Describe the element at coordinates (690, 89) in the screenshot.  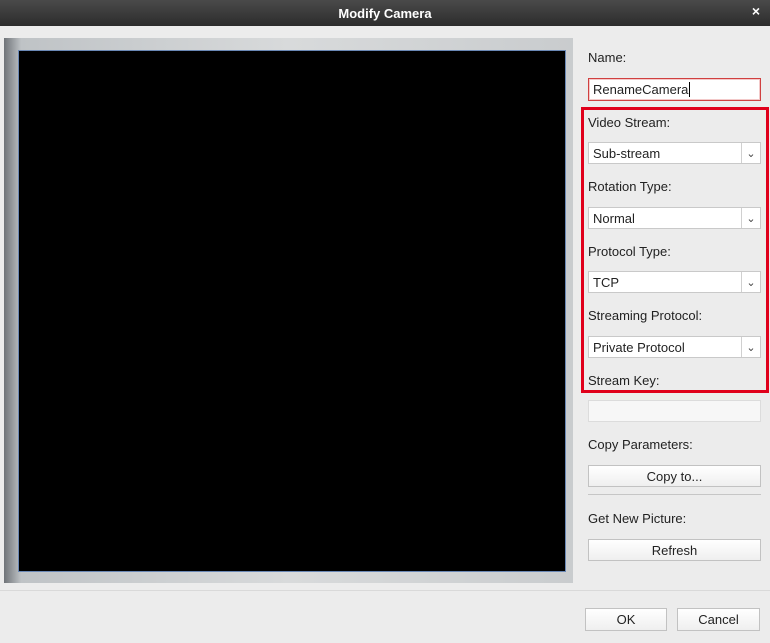
I see `text-caret` at that location.